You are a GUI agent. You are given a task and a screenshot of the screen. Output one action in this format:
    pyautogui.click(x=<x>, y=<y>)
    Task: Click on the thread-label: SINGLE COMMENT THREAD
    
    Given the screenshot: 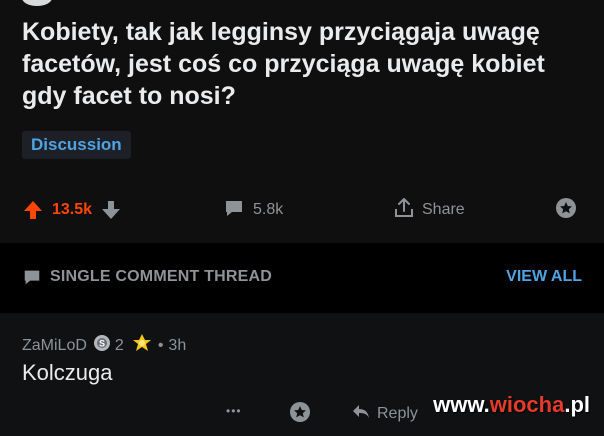 What is the action you would take?
    pyautogui.click(x=161, y=276)
    